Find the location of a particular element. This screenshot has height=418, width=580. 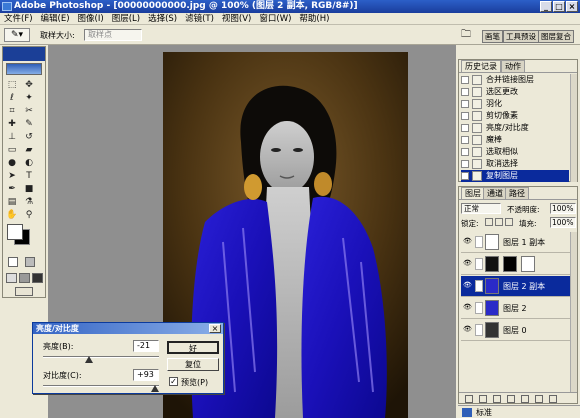

opacity-field: 100% is located at coordinates (563, 208).